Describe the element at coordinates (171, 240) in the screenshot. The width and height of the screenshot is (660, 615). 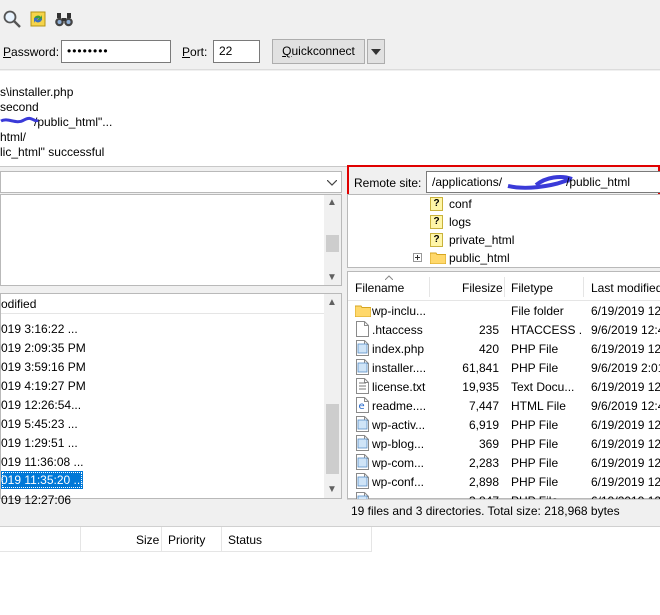
I see `local-directory-tree: ▲ ▼` at that location.